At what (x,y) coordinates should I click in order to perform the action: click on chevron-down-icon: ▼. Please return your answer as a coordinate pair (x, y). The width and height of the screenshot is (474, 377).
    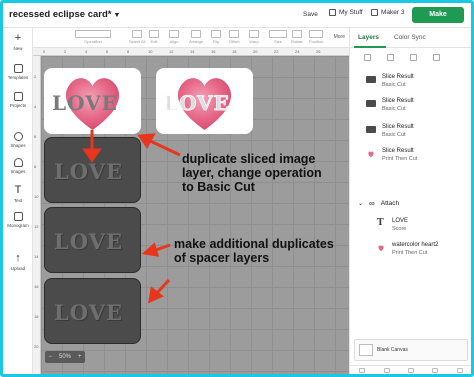
    Looking at the image, I should click on (117, 15).